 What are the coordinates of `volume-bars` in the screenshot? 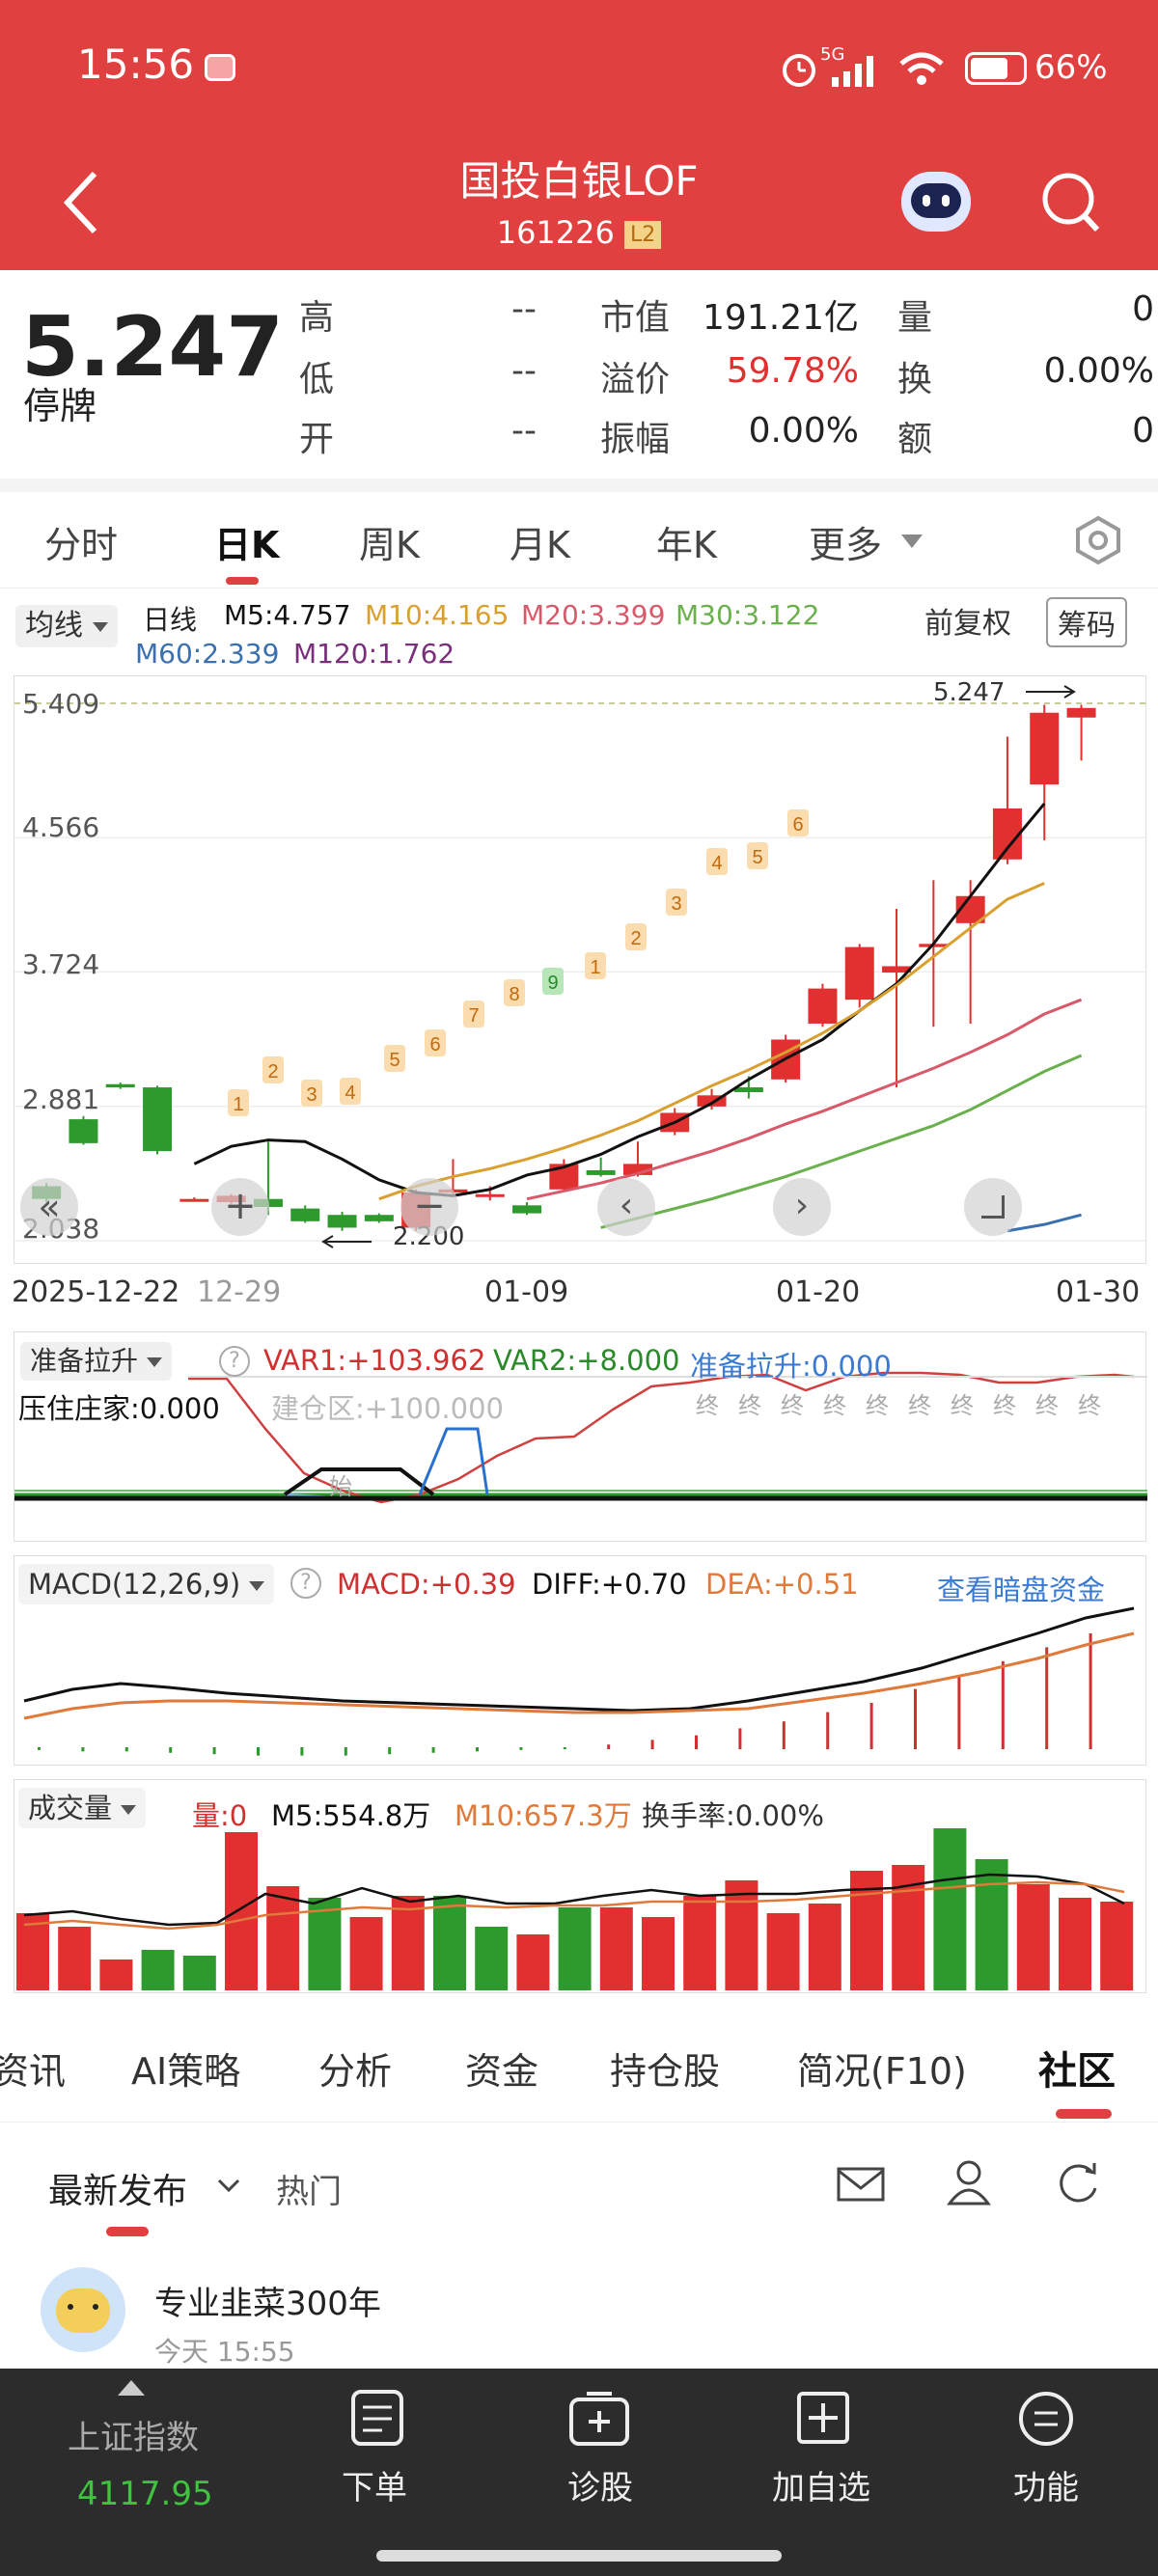 It's located at (575, 1909).